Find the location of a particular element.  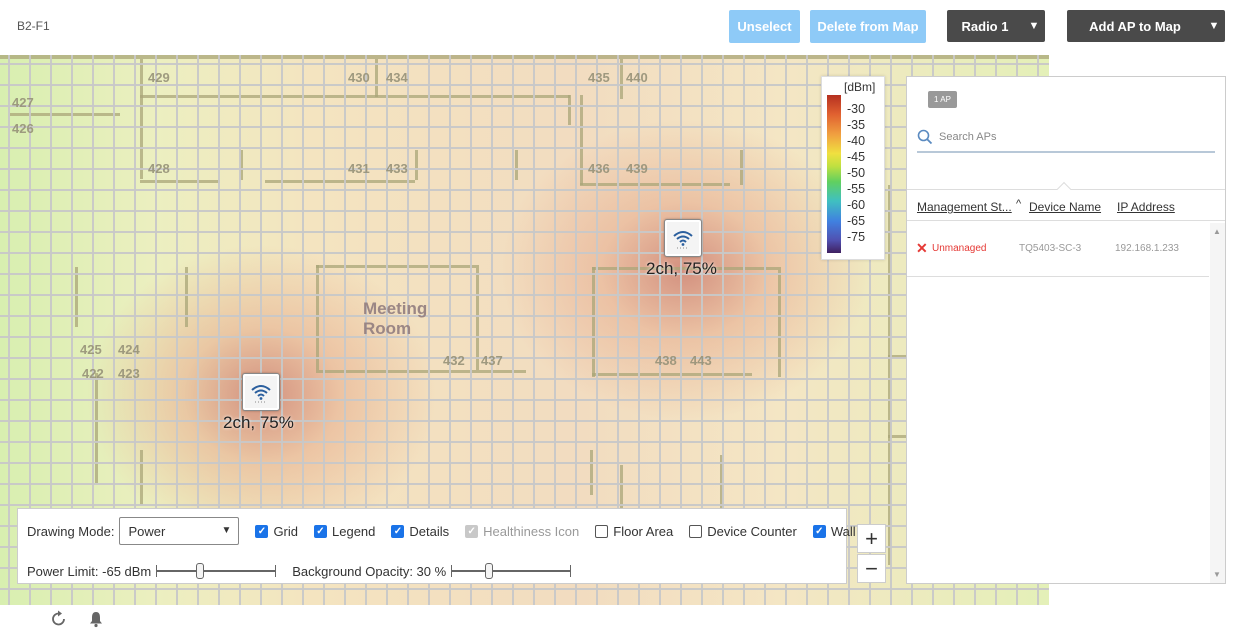

legend-tick: -65 is located at coordinates (856, 221).